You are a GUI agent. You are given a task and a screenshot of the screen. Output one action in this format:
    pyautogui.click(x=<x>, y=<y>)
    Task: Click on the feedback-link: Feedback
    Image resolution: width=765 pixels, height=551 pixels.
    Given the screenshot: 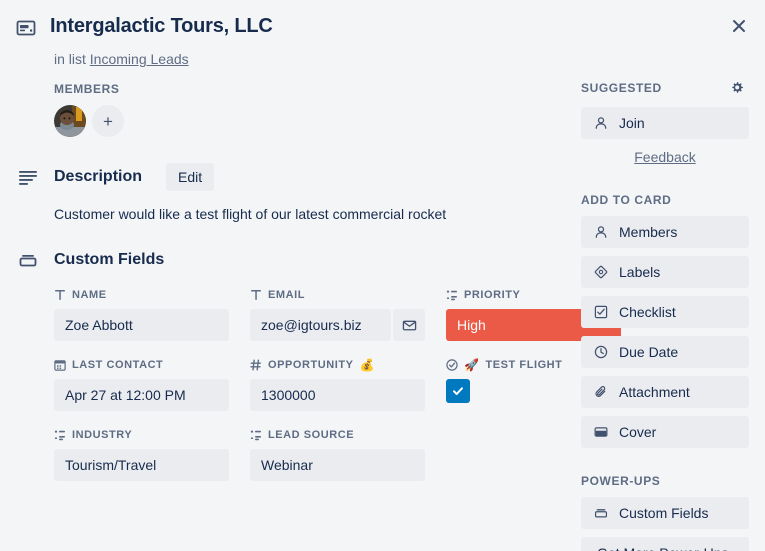 What is the action you would take?
    pyautogui.click(x=664, y=157)
    